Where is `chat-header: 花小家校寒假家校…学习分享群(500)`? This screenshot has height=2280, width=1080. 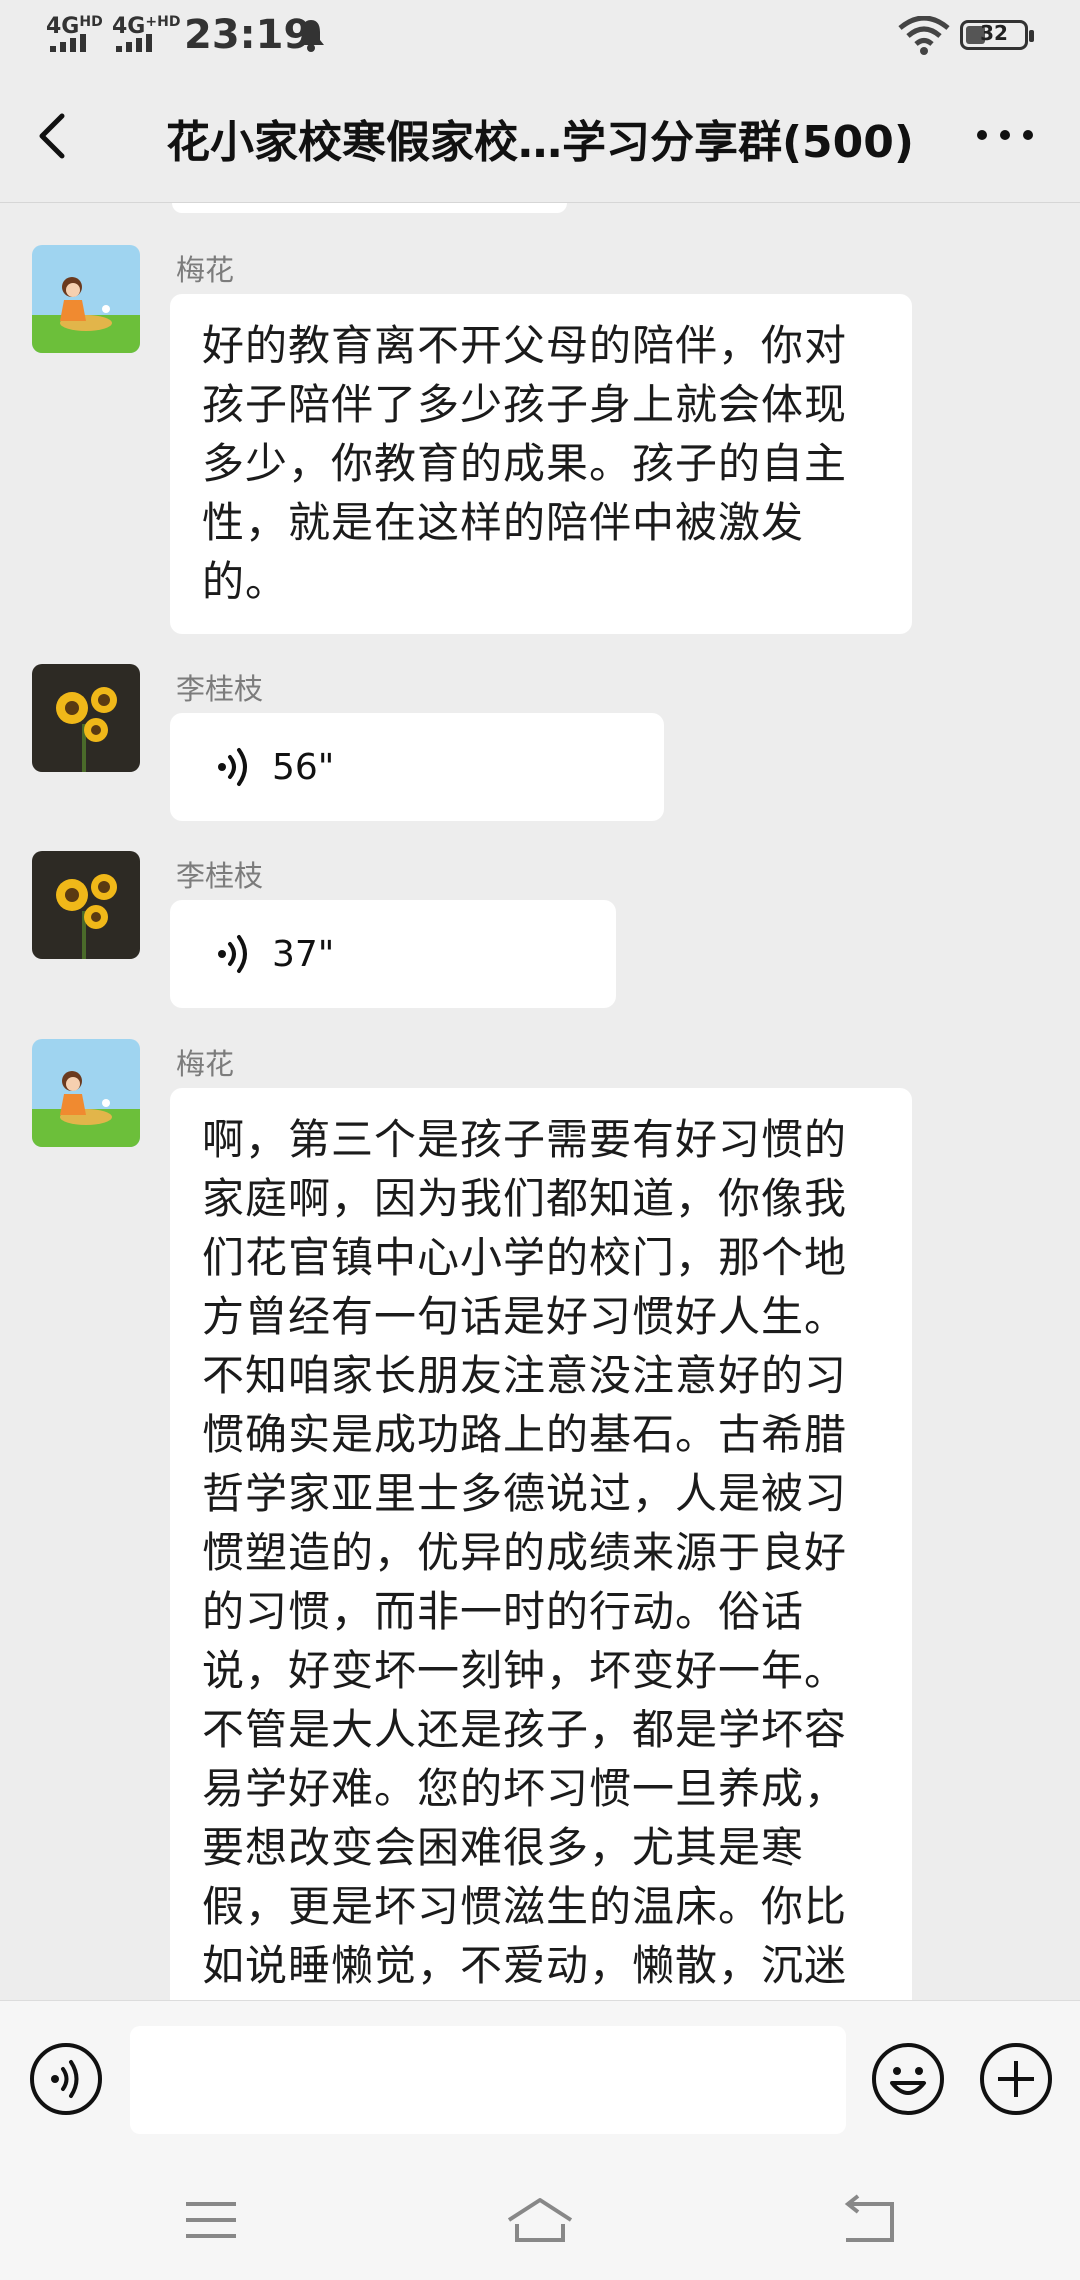
chat-header: 花小家校寒假家校…学习分享群(500) is located at coordinates (540, 136).